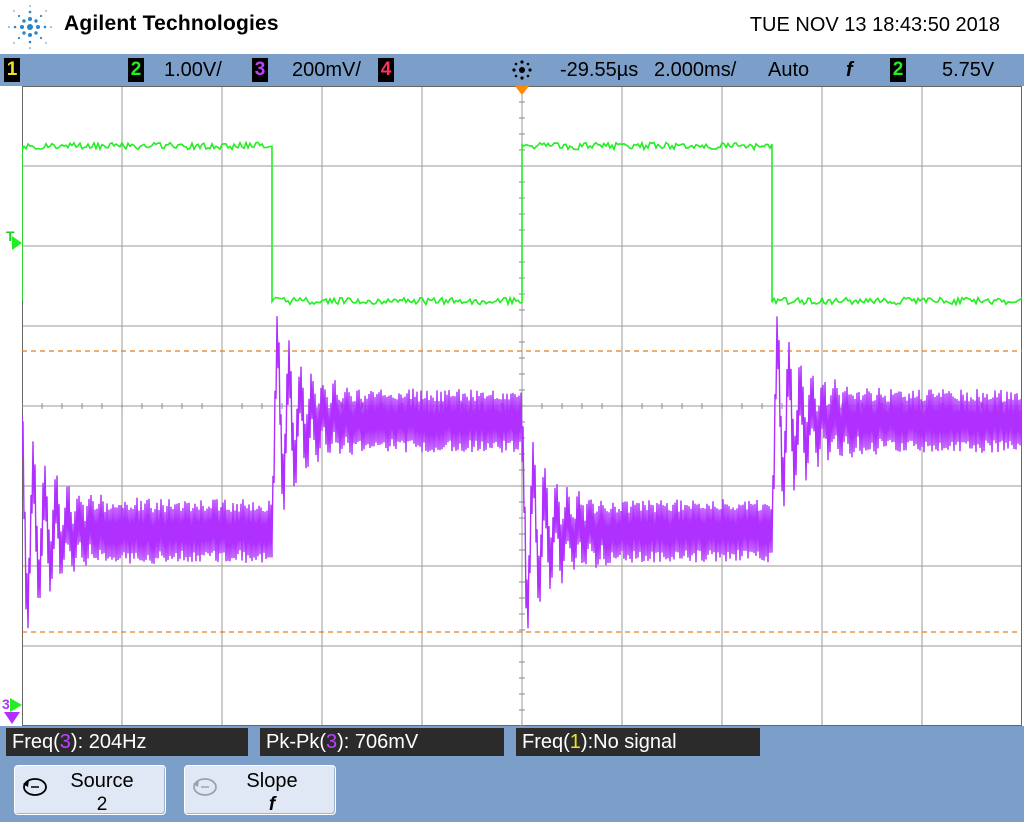  Describe the element at coordinates (512, 789) in the screenshot. I see `softkey-bar: Source 2 Slope f` at that location.